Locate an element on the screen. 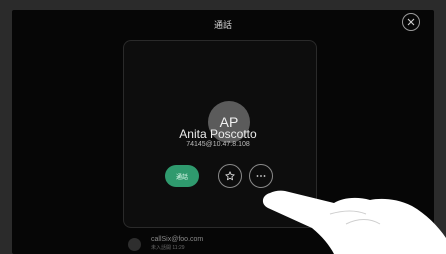 This screenshot has height=254, width=446. more-icon is located at coordinates (261, 176).